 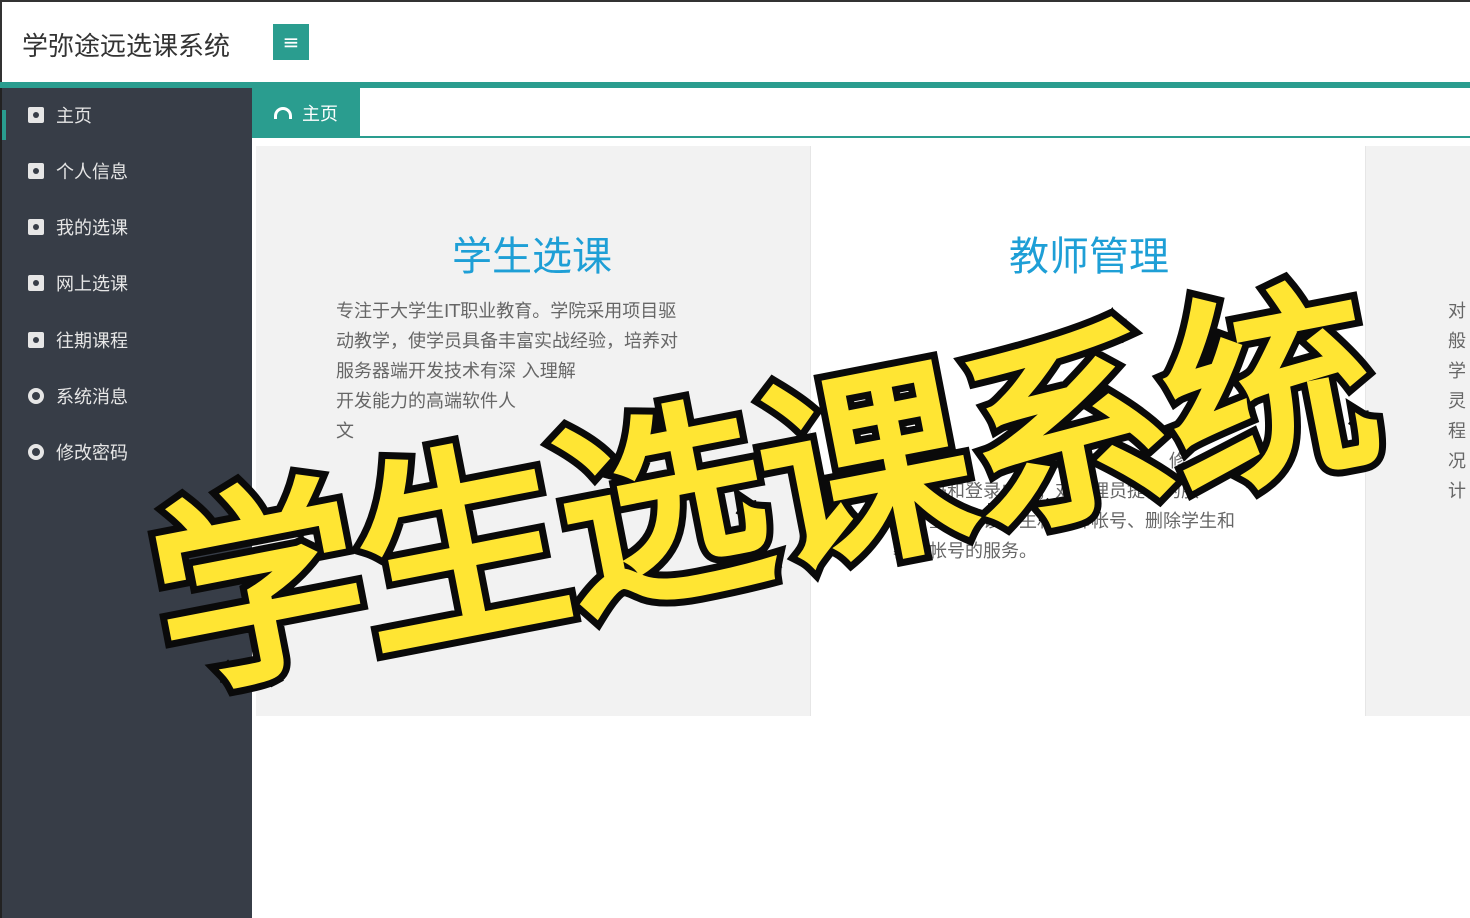 What do you see at coordinates (92, 172) in the screenshot?
I see `sidebar-item-label: 个人信息` at bounding box center [92, 172].